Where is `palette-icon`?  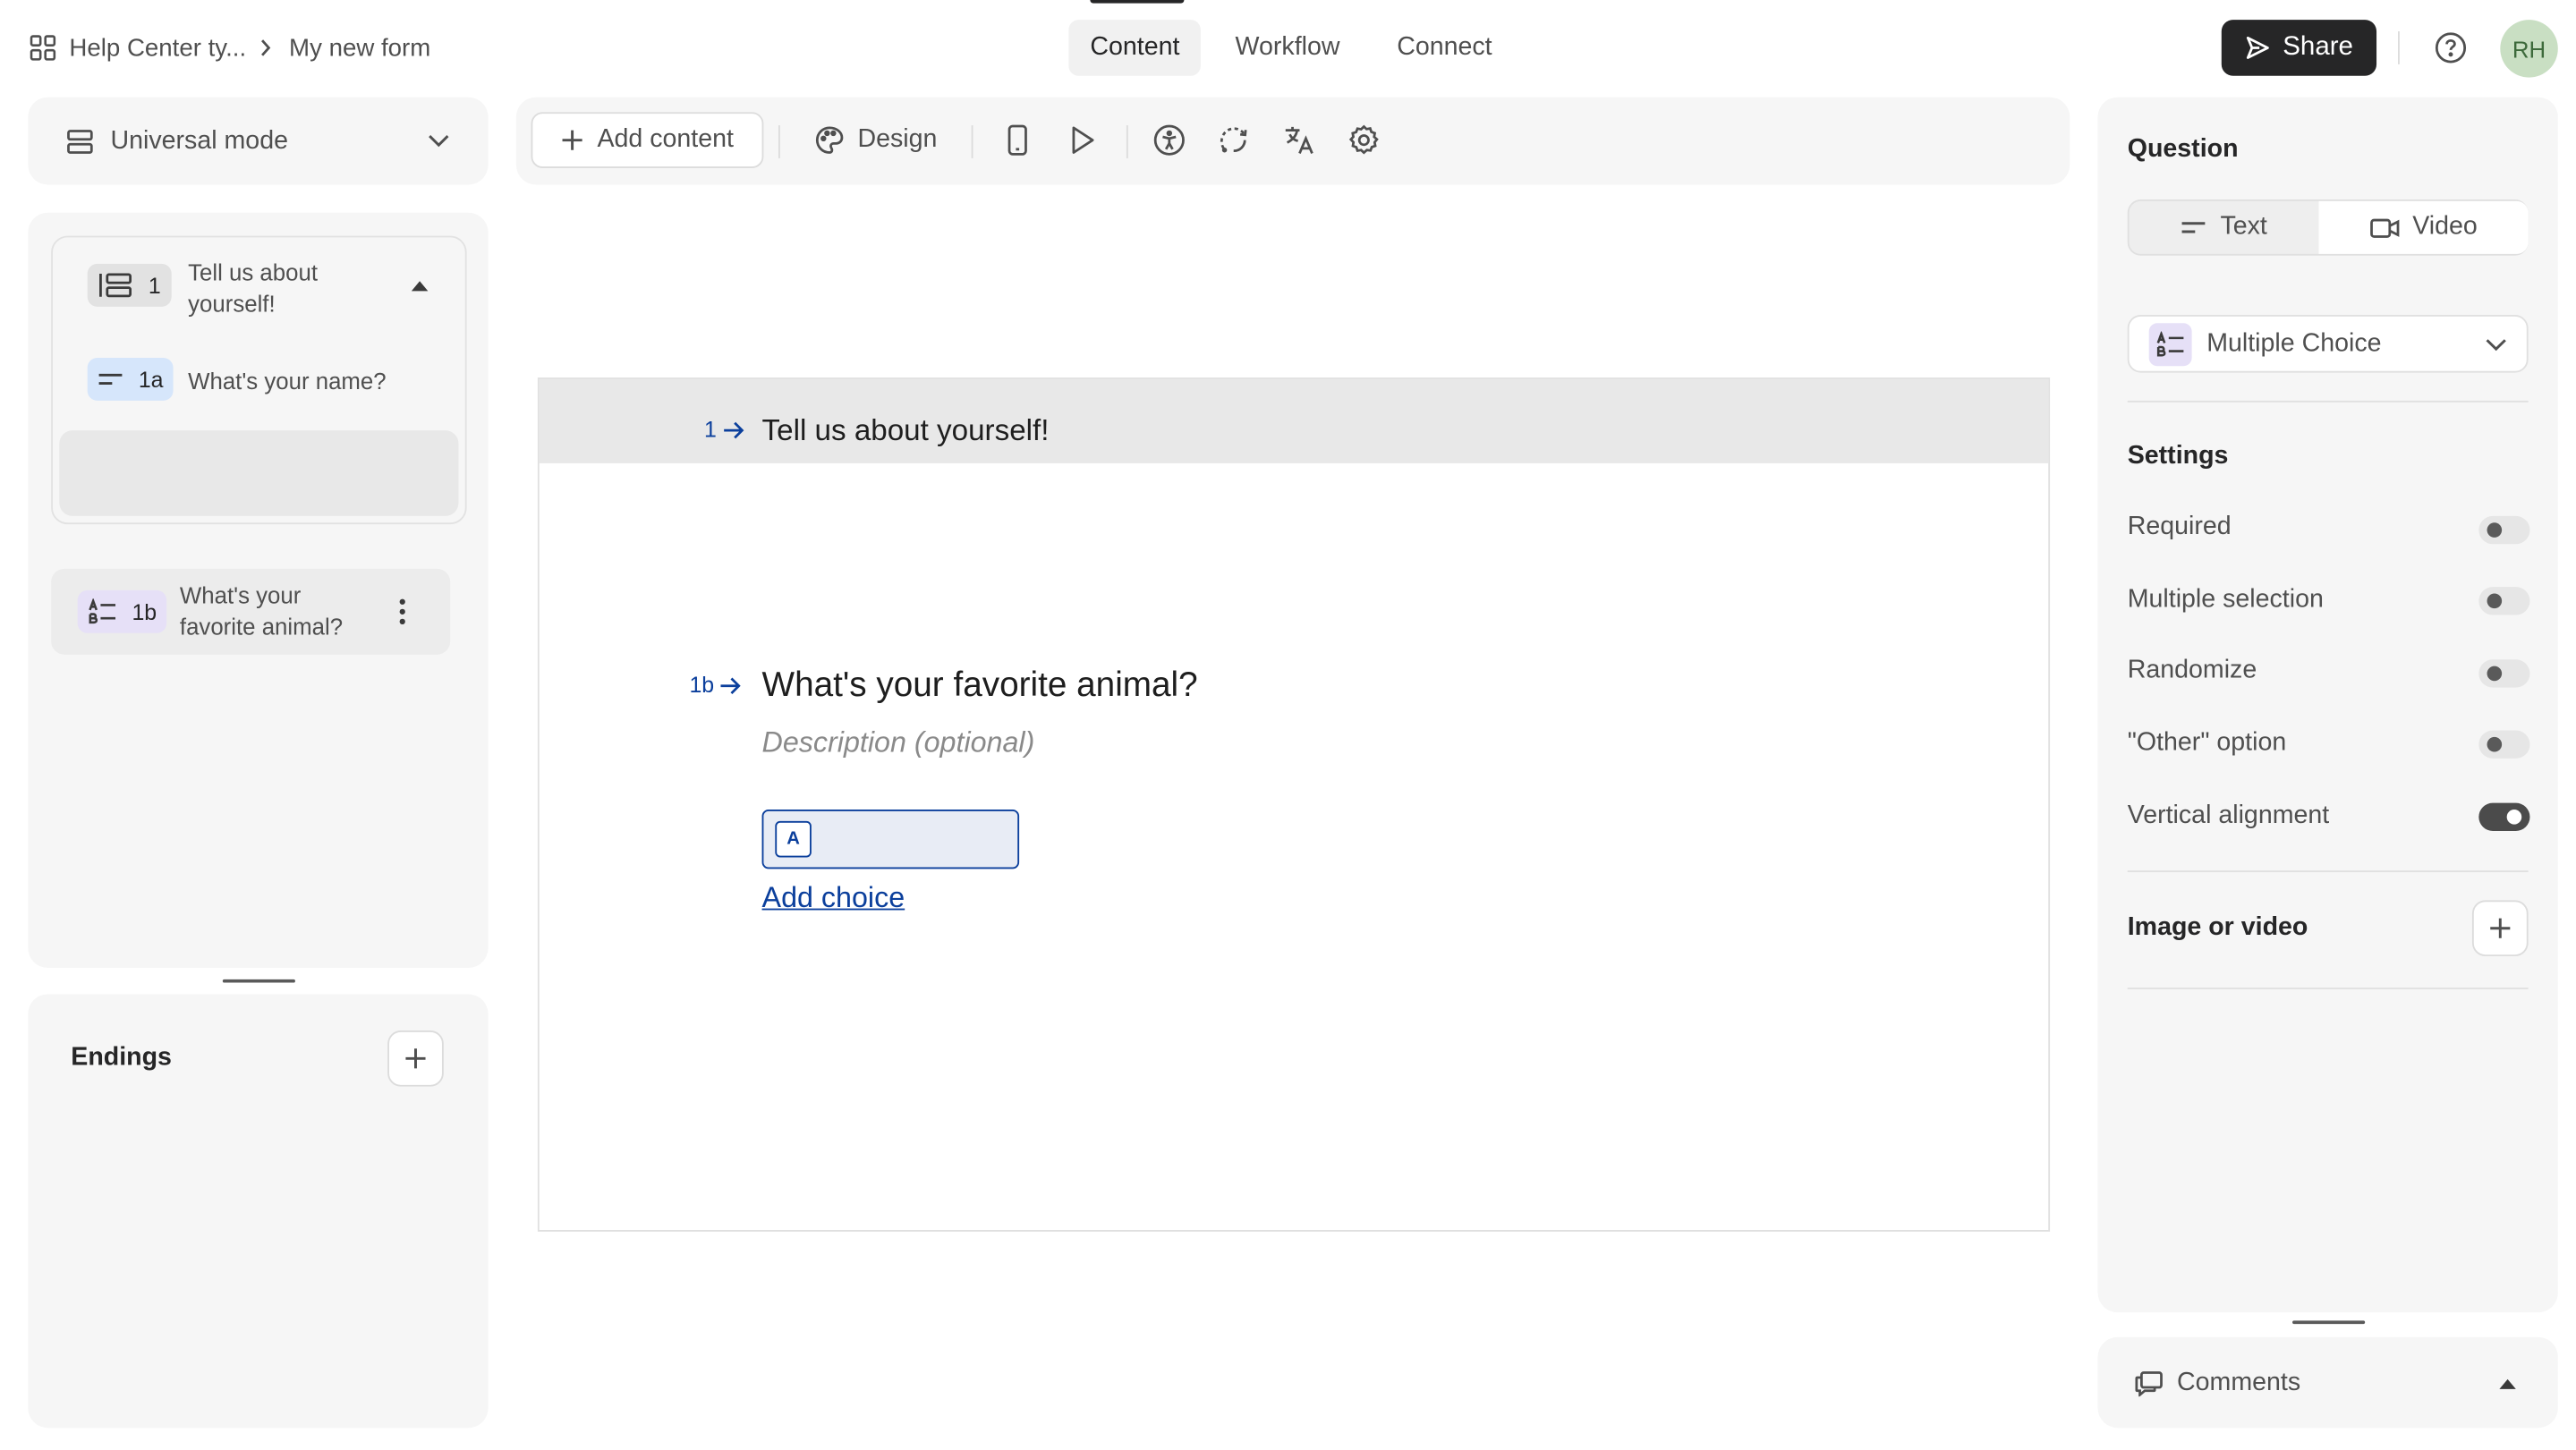
palette-icon is located at coordinates (830, 140).